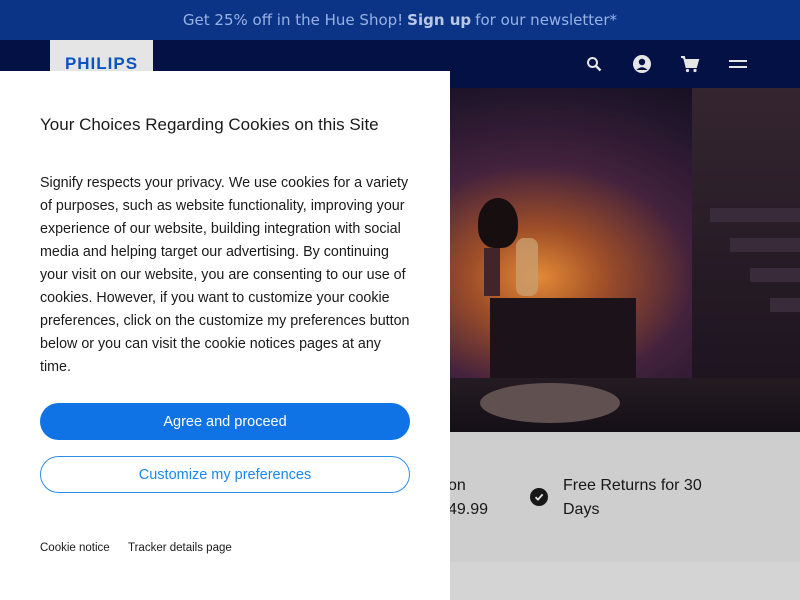  I want to click on cookie-notice-link: Cookie notice, so click(75, 548).